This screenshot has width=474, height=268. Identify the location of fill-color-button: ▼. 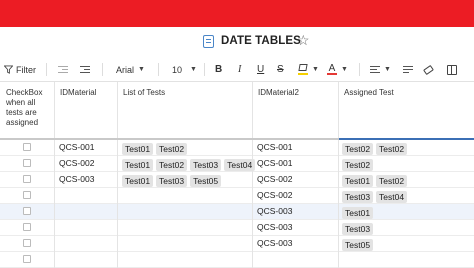
(308, 69).